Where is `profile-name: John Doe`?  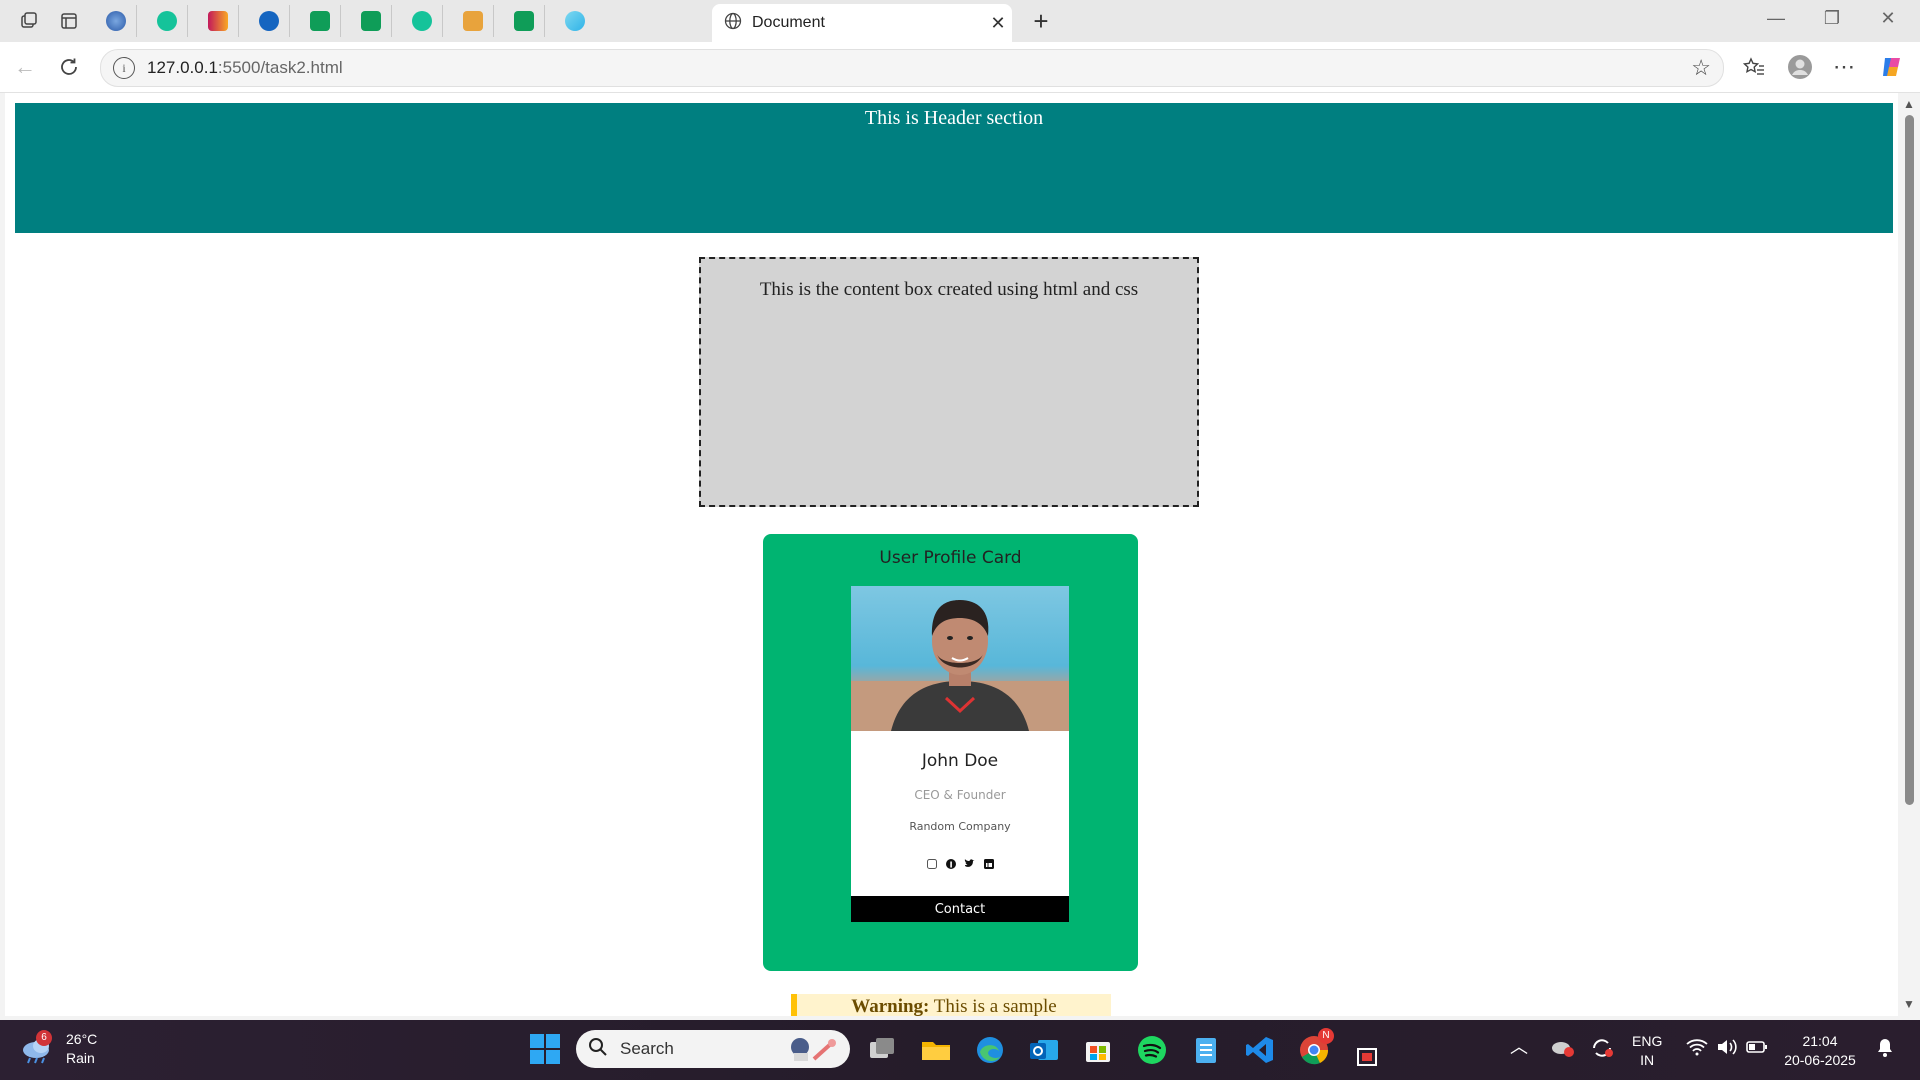 profile-name: John Doe is located at coordinates (960, 761).